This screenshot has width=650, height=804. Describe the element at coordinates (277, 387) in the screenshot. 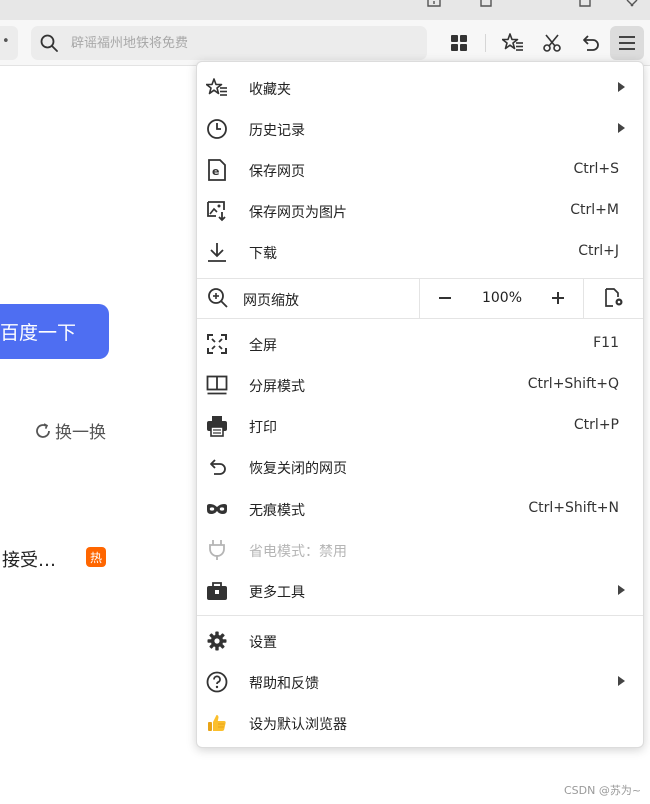

I see `menu-item-label: 分屏模式` at that location.